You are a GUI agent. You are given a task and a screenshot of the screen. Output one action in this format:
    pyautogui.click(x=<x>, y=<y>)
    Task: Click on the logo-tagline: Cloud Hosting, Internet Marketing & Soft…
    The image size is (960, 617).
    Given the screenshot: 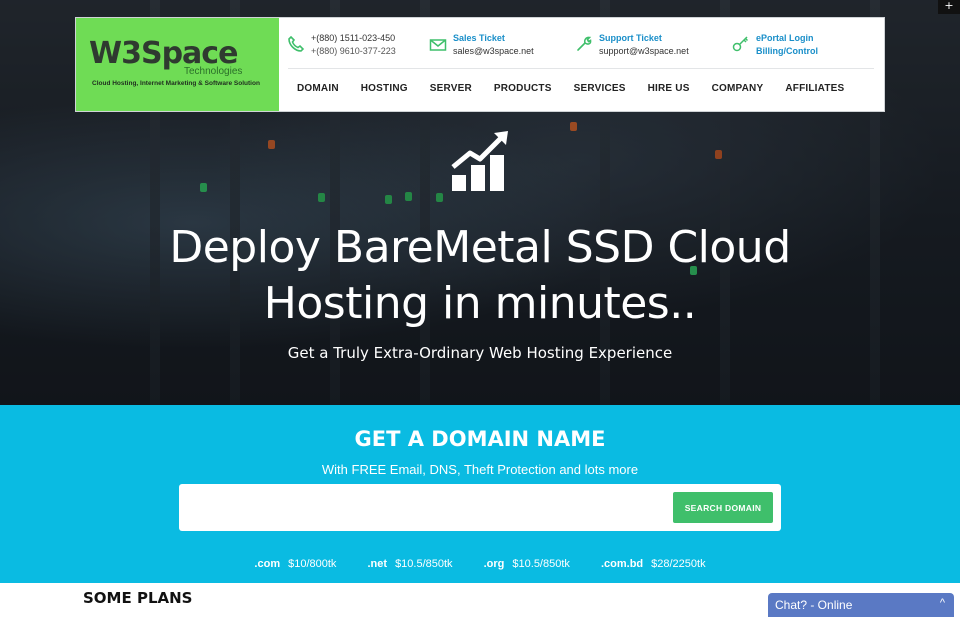 What is the action you would take?
    pyautogui.click(x=176, y=83)
    